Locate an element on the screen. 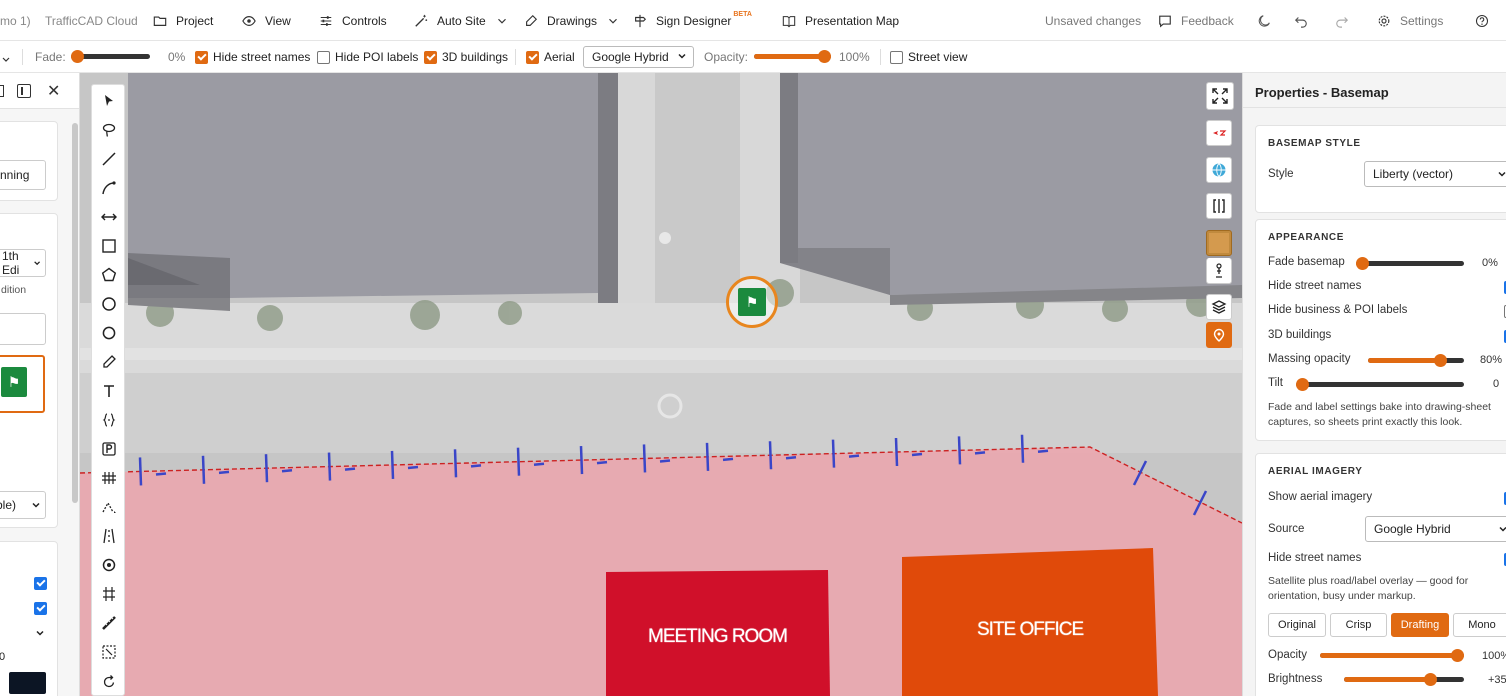  edition-select: 1th Edi is located at coordinates (23, 263).